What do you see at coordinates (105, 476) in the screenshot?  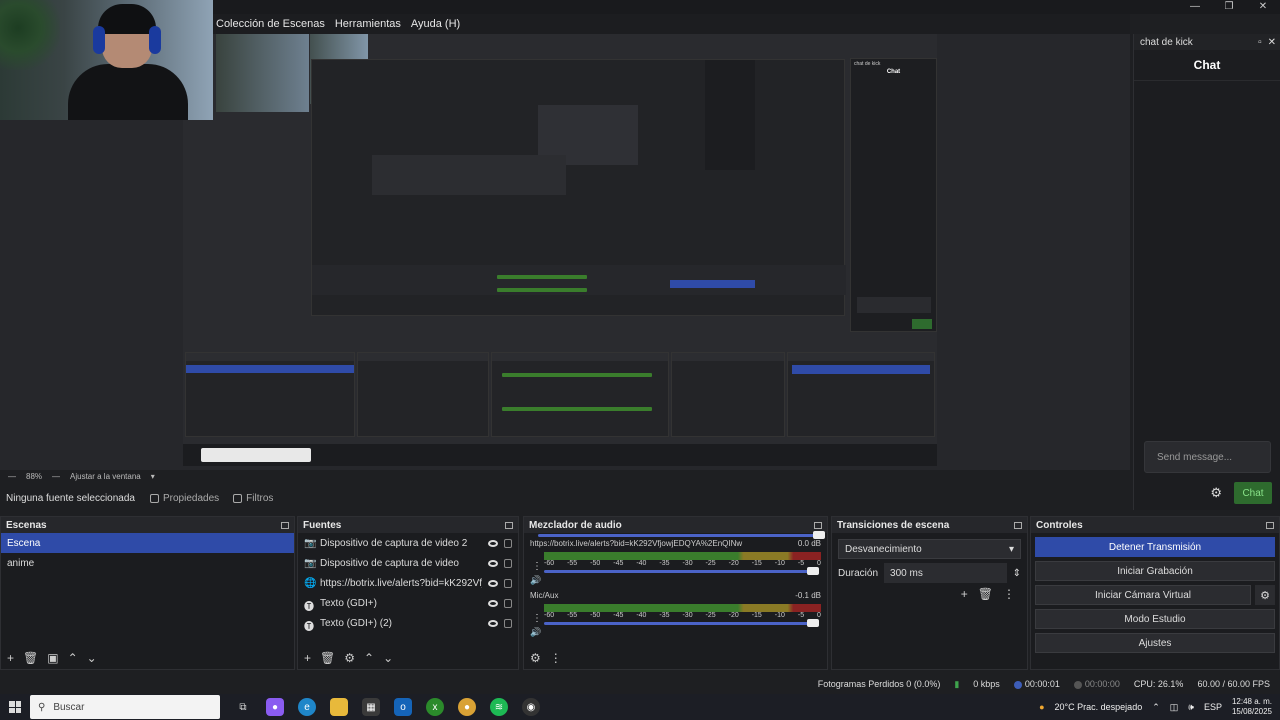 I see `zoom-fit: Ajustar a la ventana` at bounding box center [105, 476].